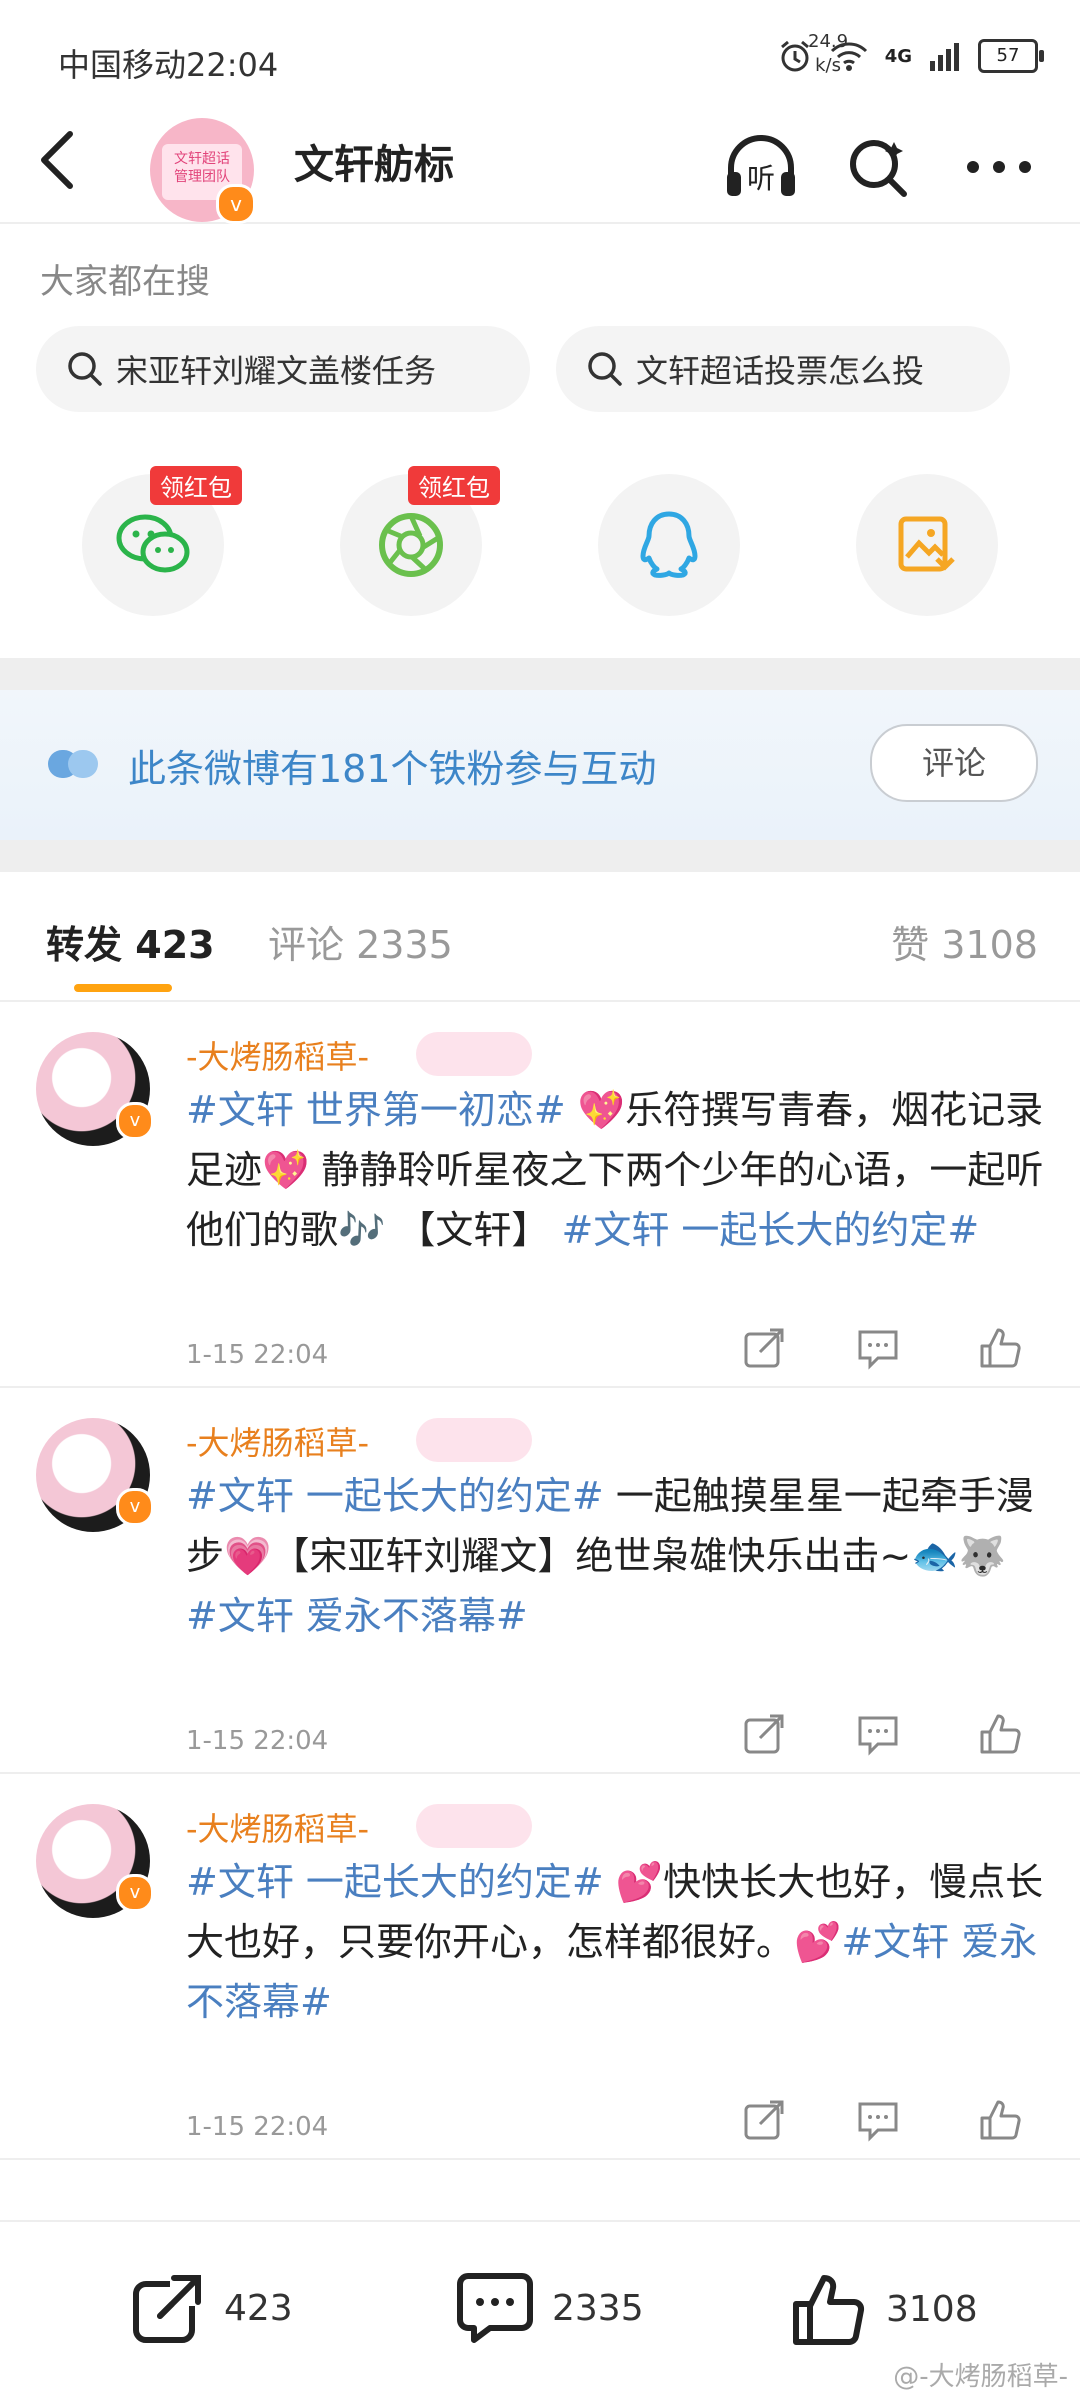  Describe the element at coordinates (411, 545) in the screenshot. I see `camera-aperture-icon` at that location.